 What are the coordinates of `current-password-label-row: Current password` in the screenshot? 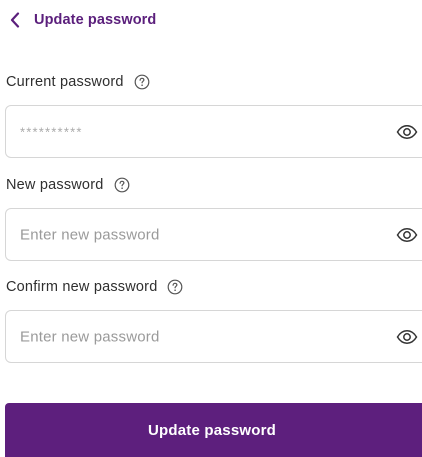 It's located at (78, 82).